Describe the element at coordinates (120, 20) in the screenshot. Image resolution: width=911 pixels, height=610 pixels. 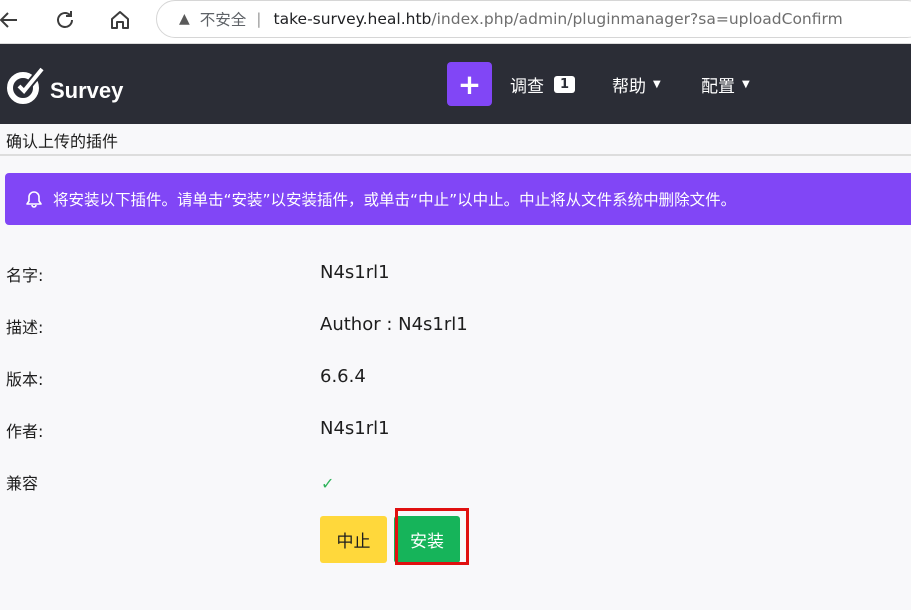
I see `home-icon` at that location.